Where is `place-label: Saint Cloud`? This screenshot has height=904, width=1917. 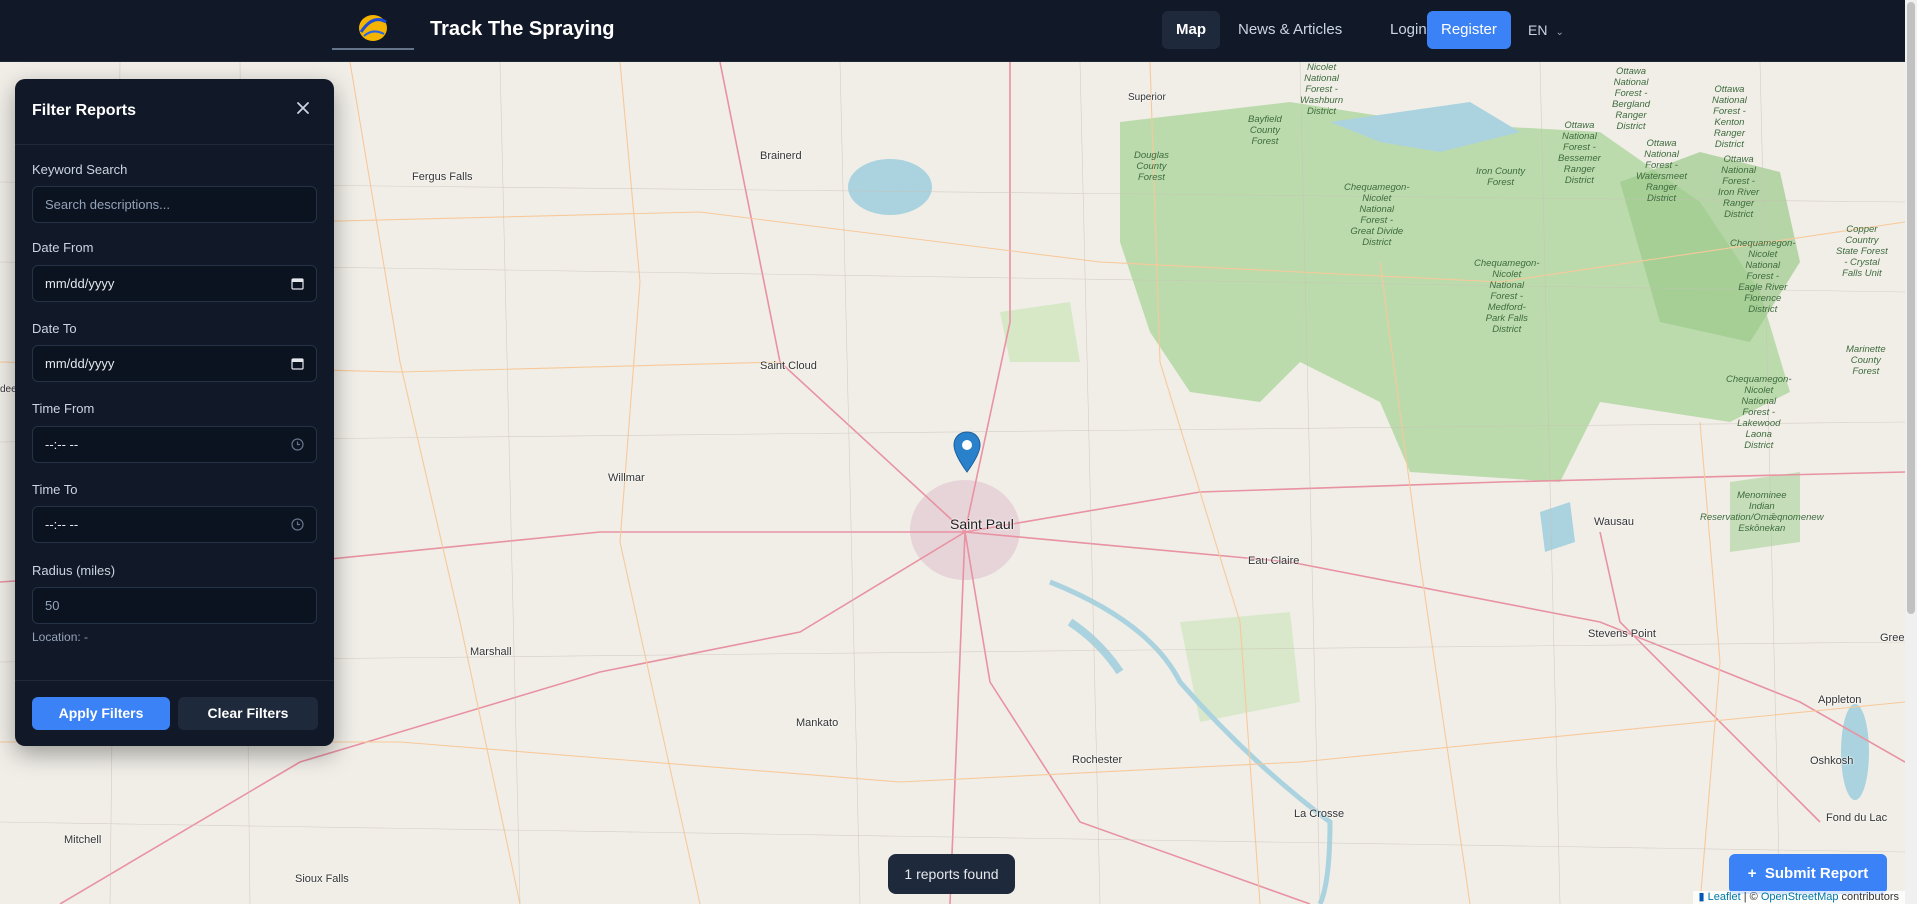 place-label: Saint Cloud is located at coordinates (788, 366).